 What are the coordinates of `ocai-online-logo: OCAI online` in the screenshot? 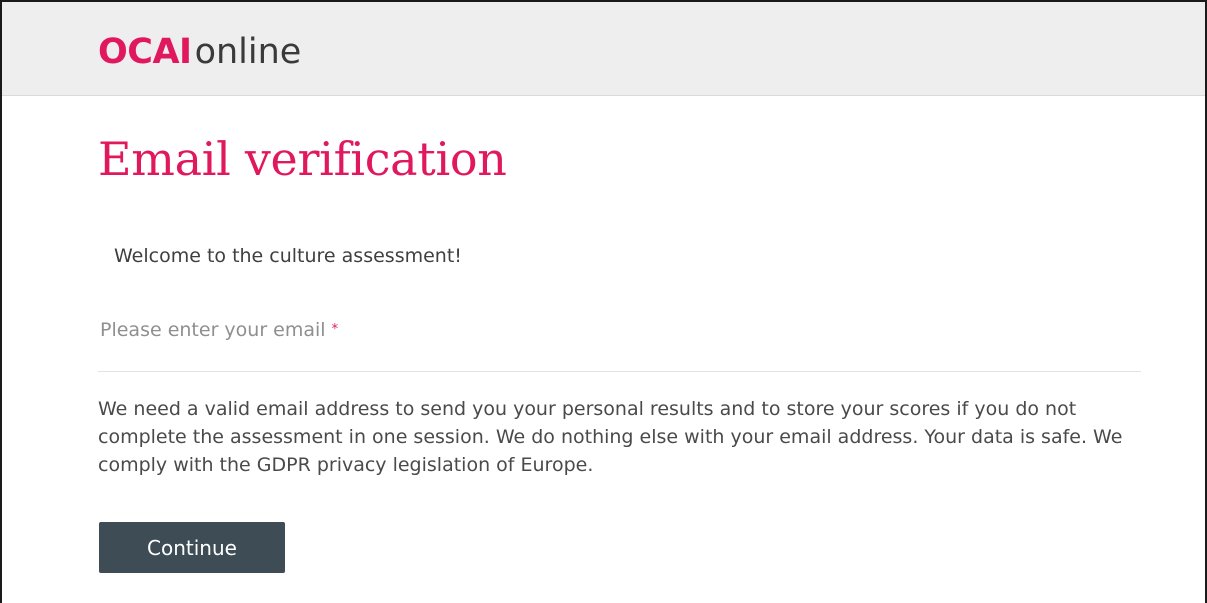 It's located at (199, 52).